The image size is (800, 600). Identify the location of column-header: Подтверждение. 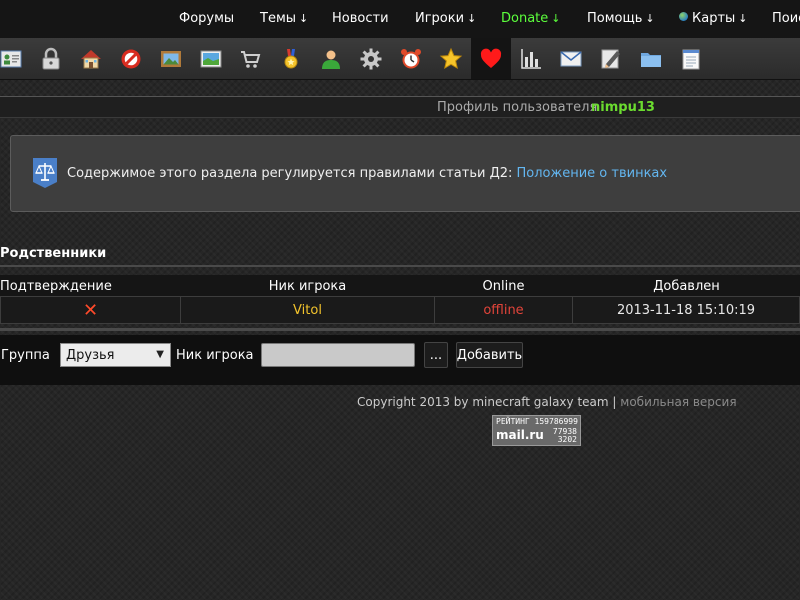
(56, 286).